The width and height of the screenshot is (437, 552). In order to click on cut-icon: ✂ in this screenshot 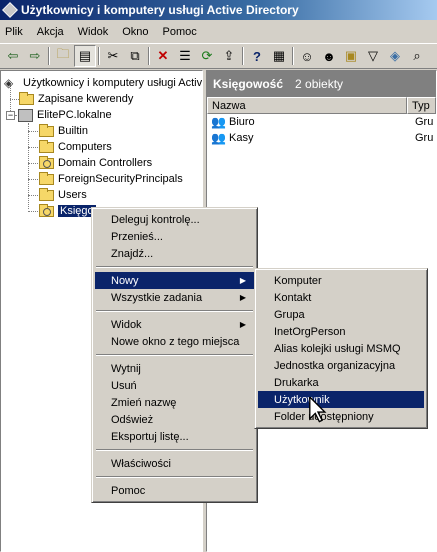, I will do `click(113, 56)`.